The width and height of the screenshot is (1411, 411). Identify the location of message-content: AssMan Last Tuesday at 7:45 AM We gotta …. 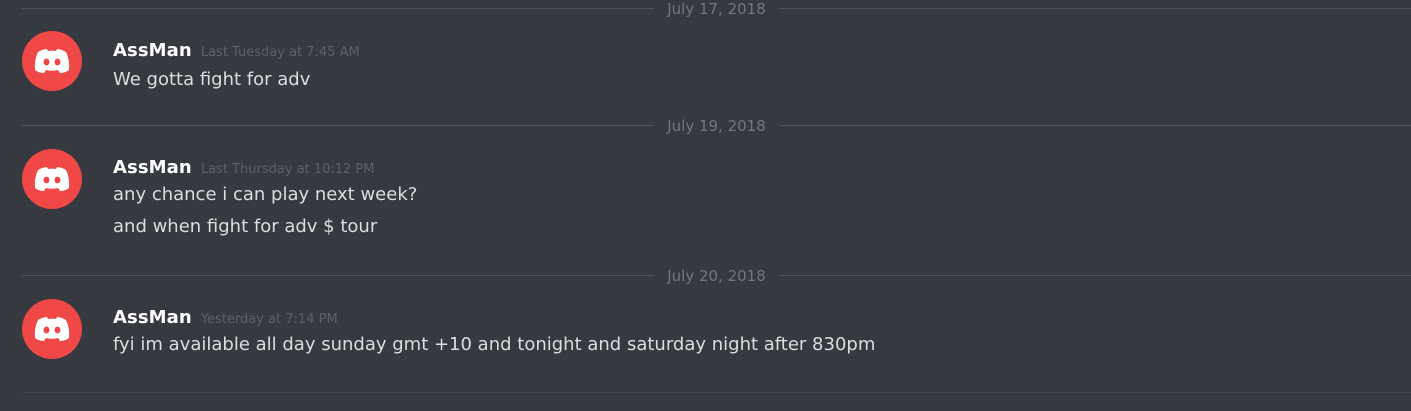
(236, 63).